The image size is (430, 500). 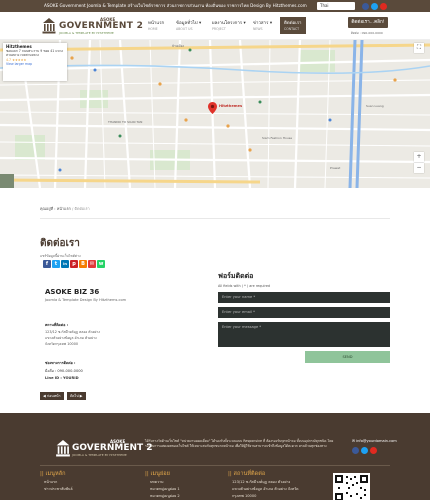 I want to click on blogger-share-icon: B, so click(x=83, y=264).